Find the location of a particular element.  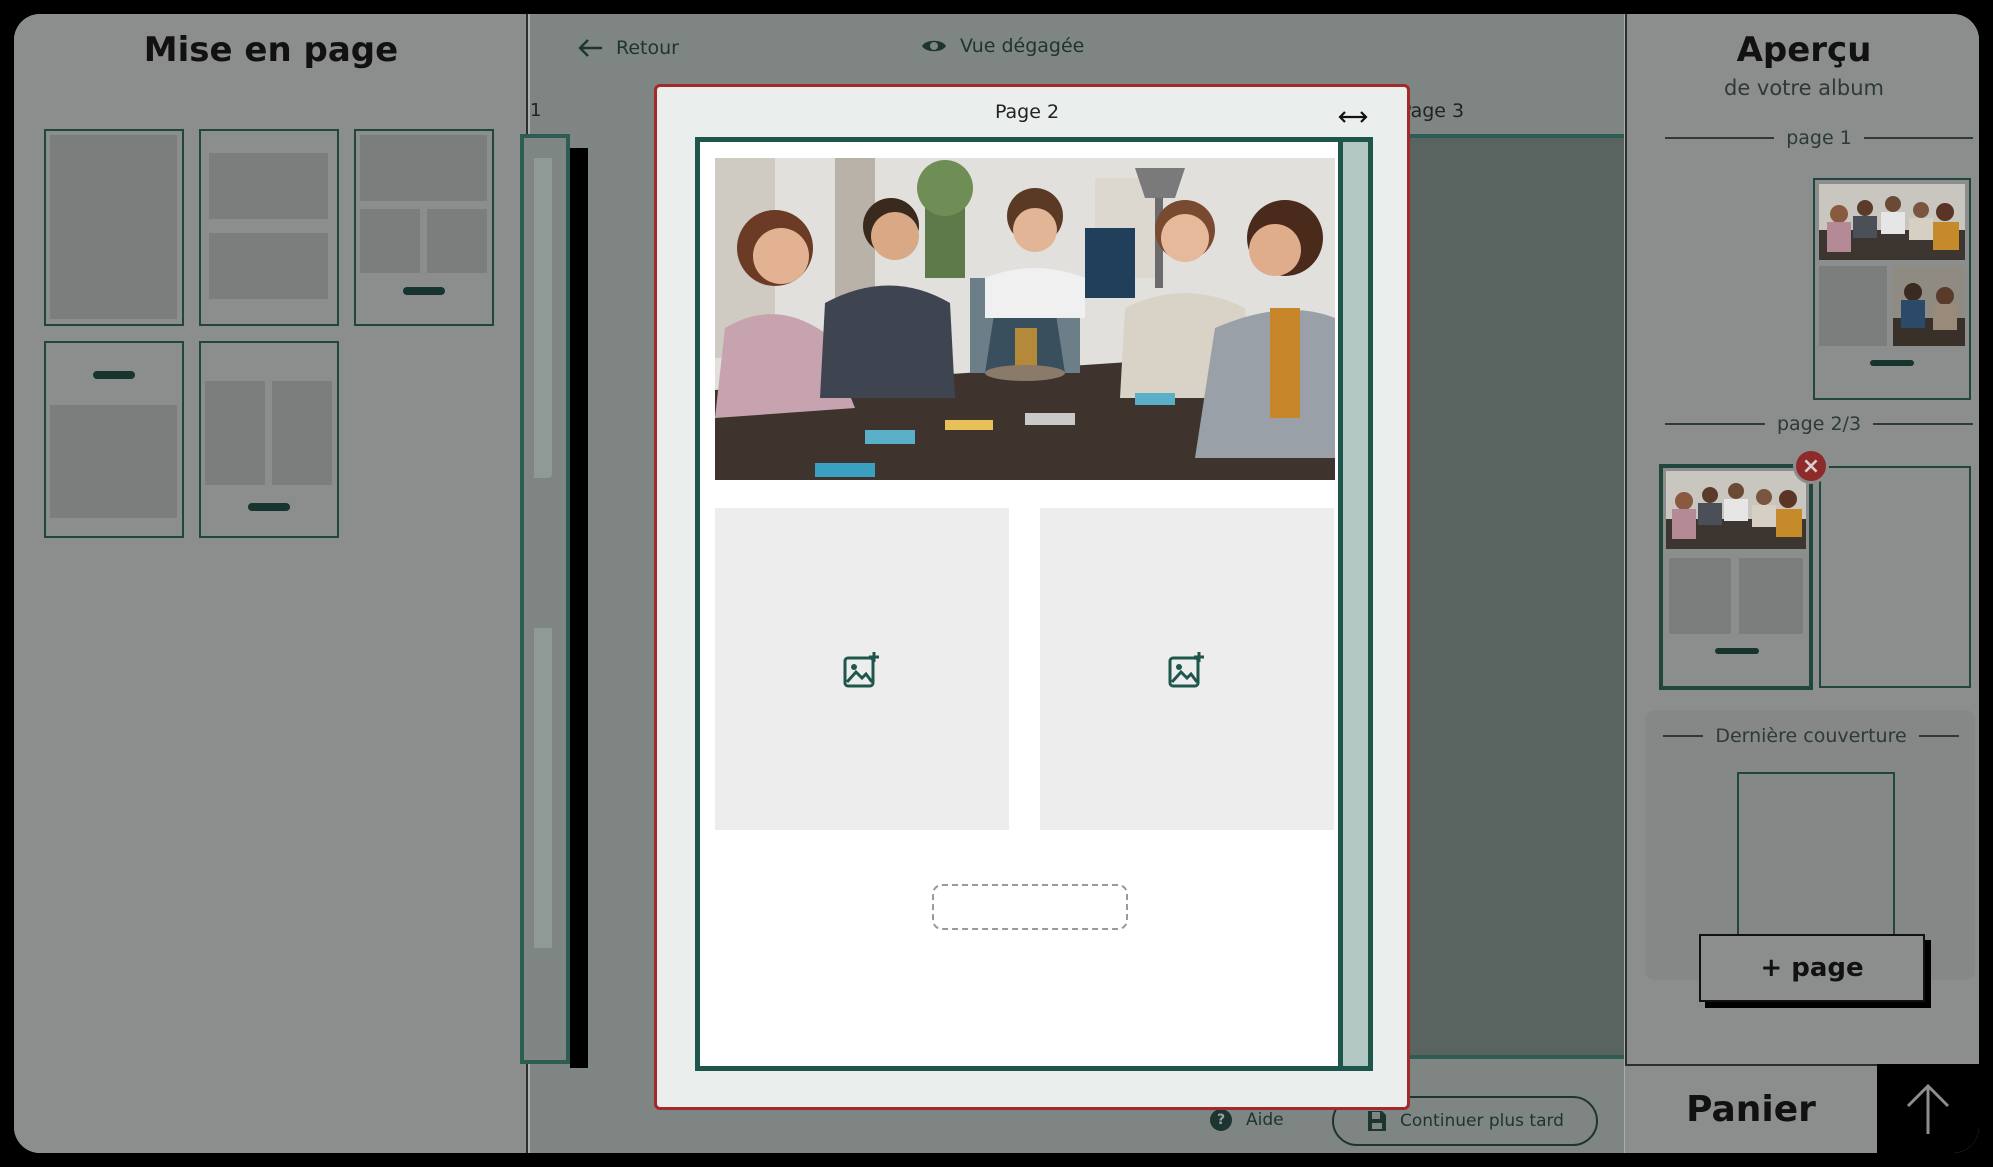

last-cover-preview is located at coordinates (1816, 857).